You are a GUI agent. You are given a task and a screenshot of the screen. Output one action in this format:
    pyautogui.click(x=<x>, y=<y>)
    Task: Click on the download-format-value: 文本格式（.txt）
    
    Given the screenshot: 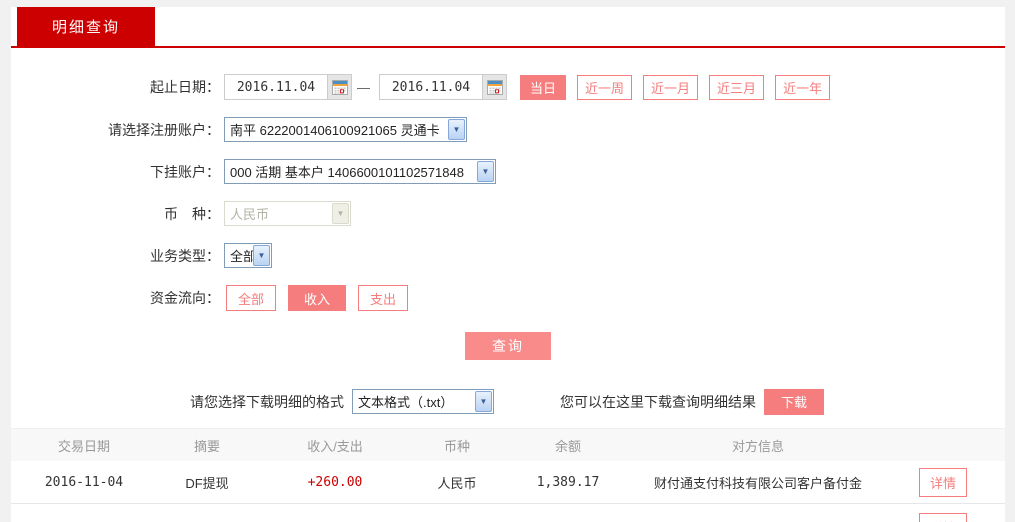 What is the action you would take?
    pyautogui.click(x=406, y=402)
    